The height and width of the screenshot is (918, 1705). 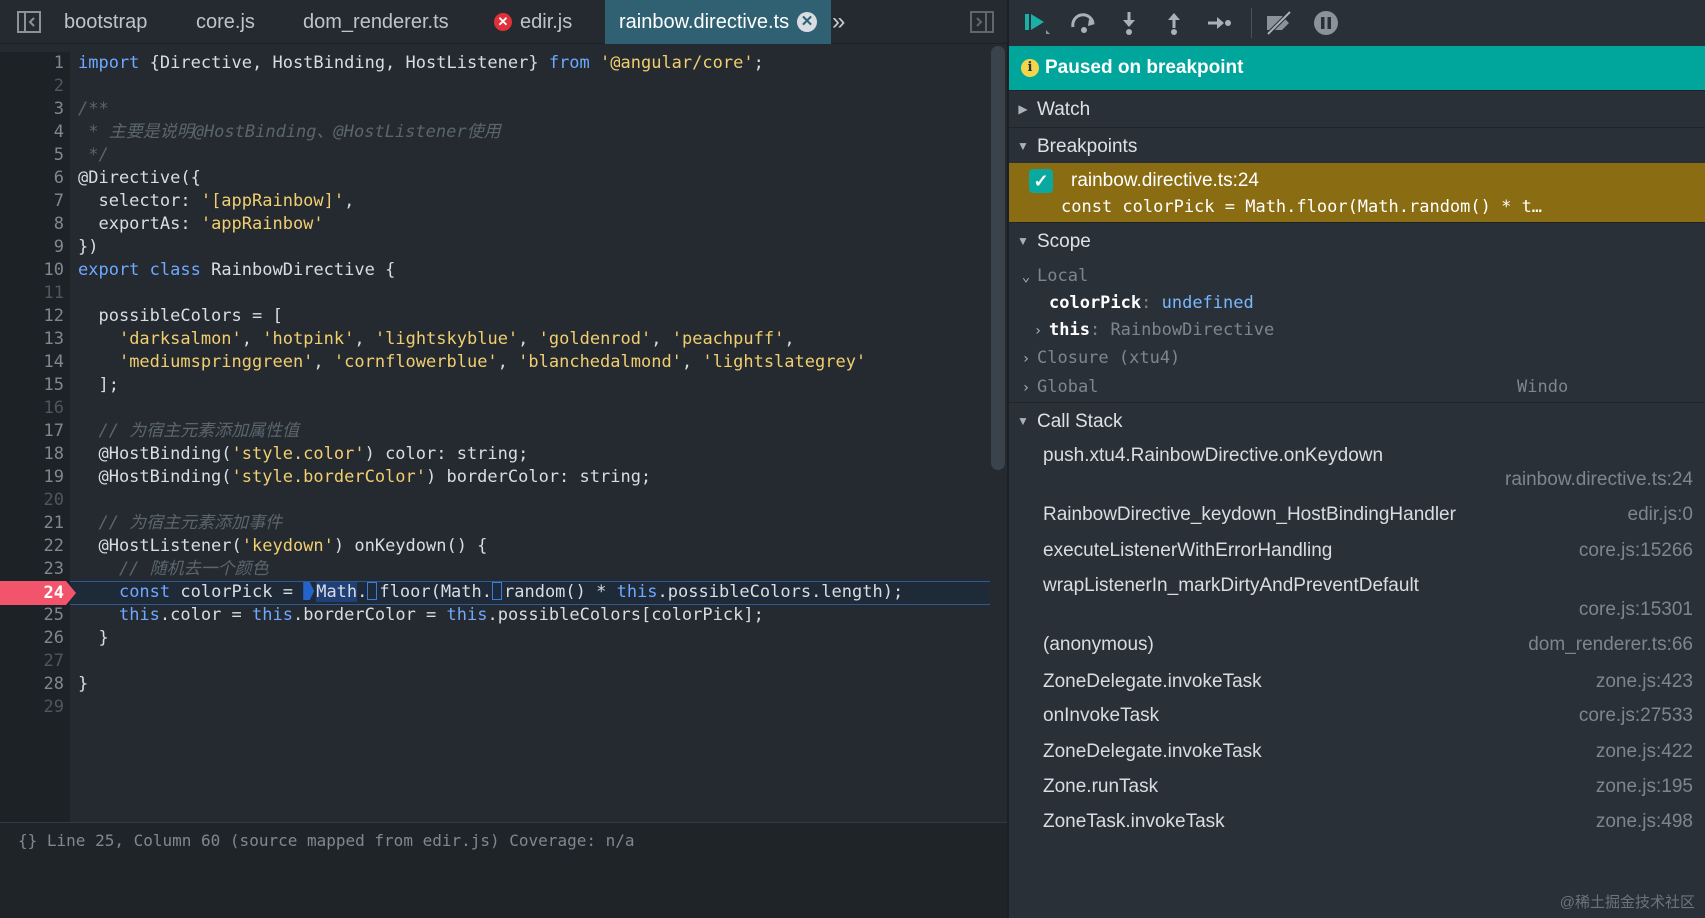 I want to click on line-number: 25, so click(x=32, y=615).